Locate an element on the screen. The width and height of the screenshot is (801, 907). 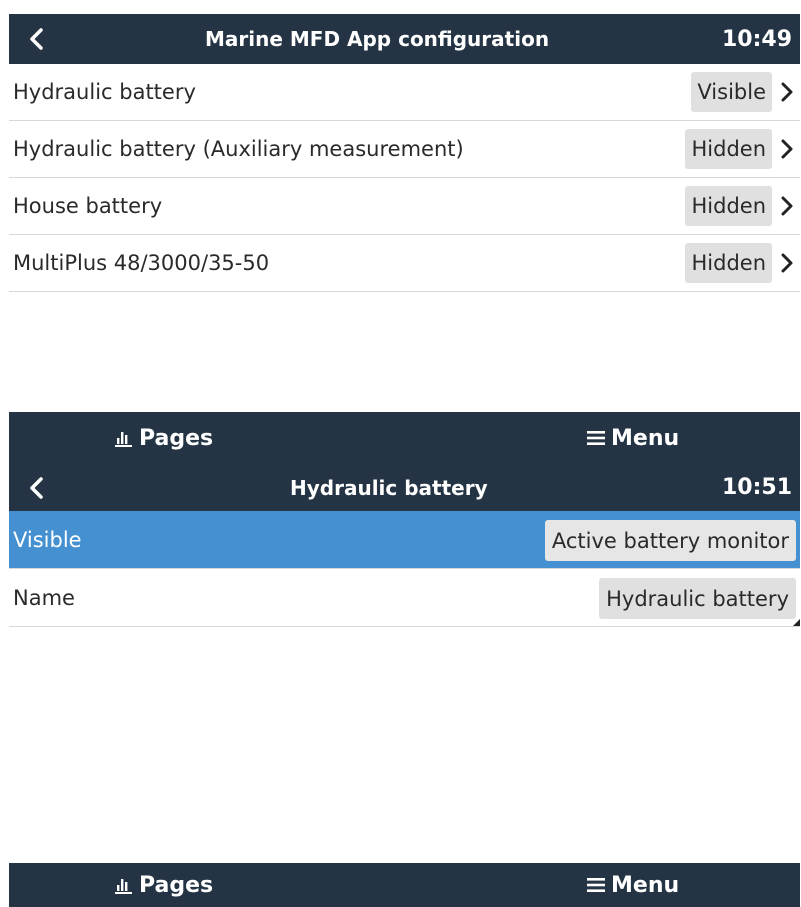
row-label: Visible is located at coordinates (47, 539).